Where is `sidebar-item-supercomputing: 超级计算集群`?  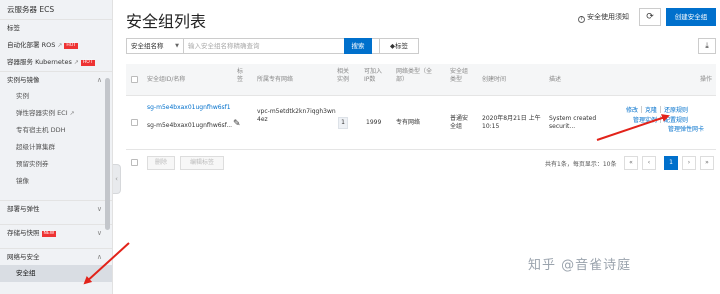 sidebar-item-supercomputing: 超级计算集群 is located at coordinates (56, 147).